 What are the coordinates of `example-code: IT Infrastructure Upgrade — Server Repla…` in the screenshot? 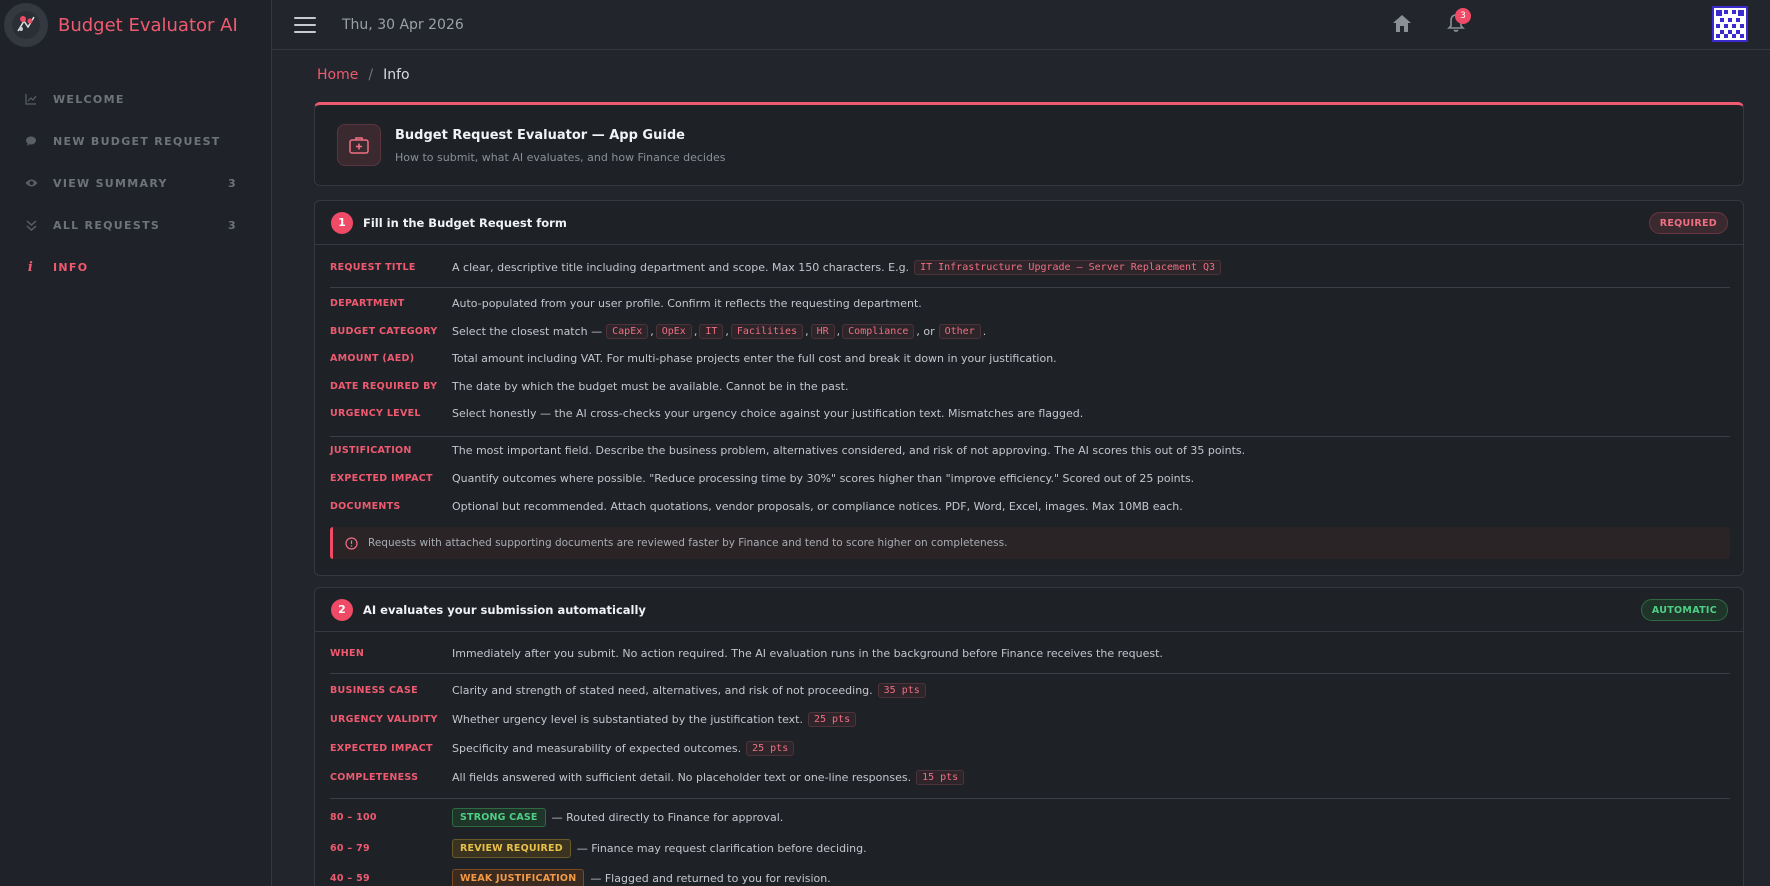 It's located at (1068, 267).